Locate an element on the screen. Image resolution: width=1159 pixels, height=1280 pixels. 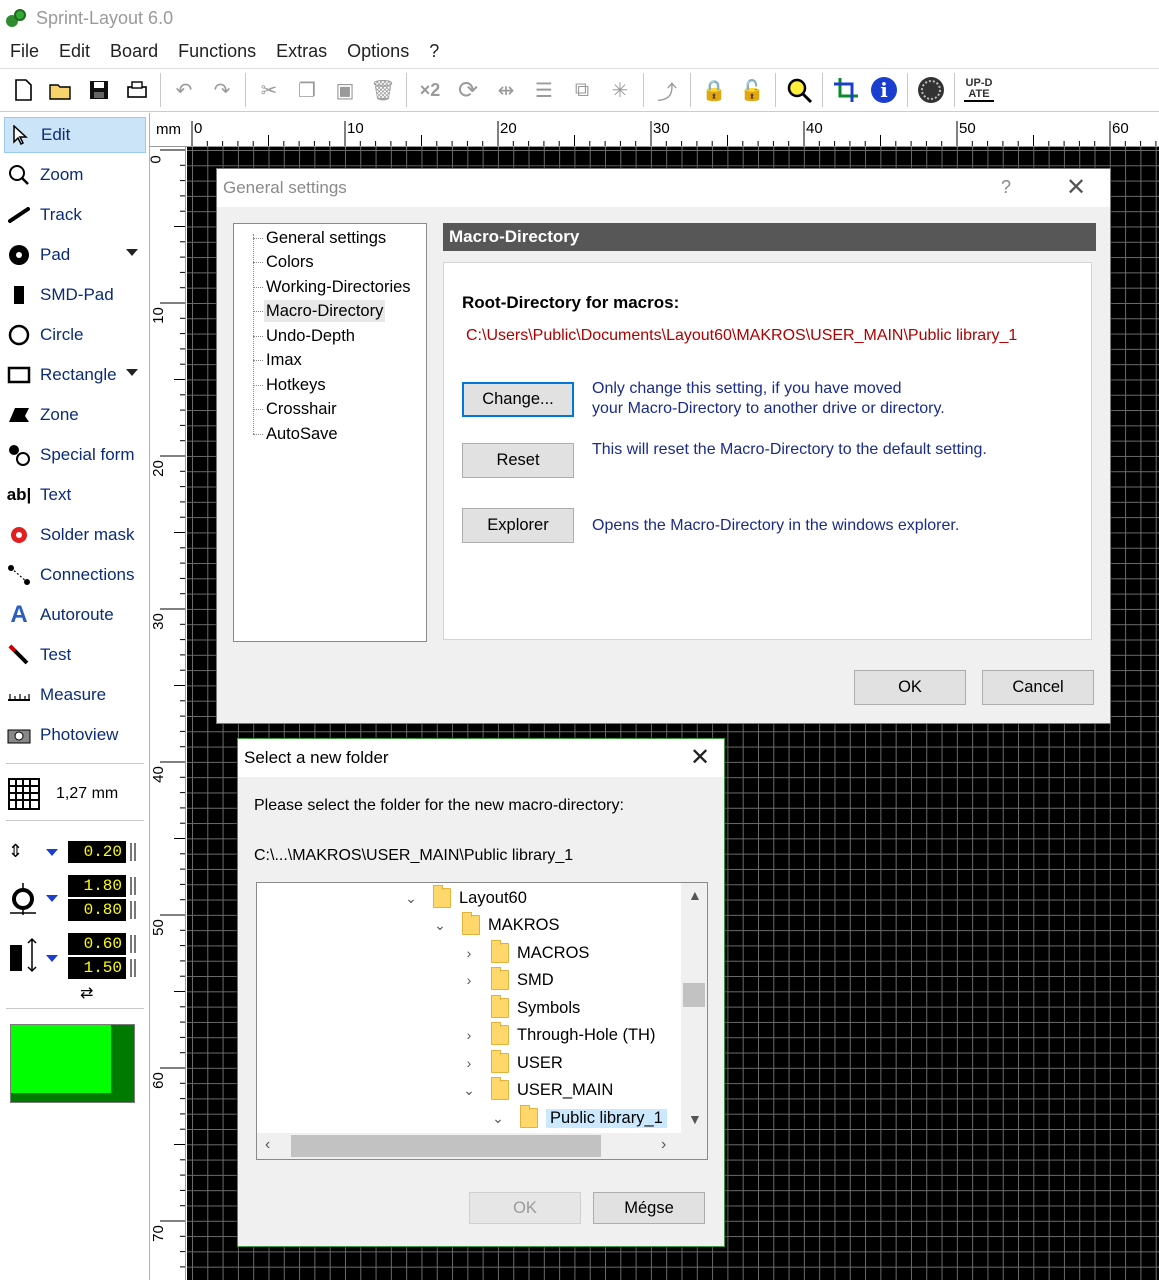
search-icon is located at coordinates (799, 90).